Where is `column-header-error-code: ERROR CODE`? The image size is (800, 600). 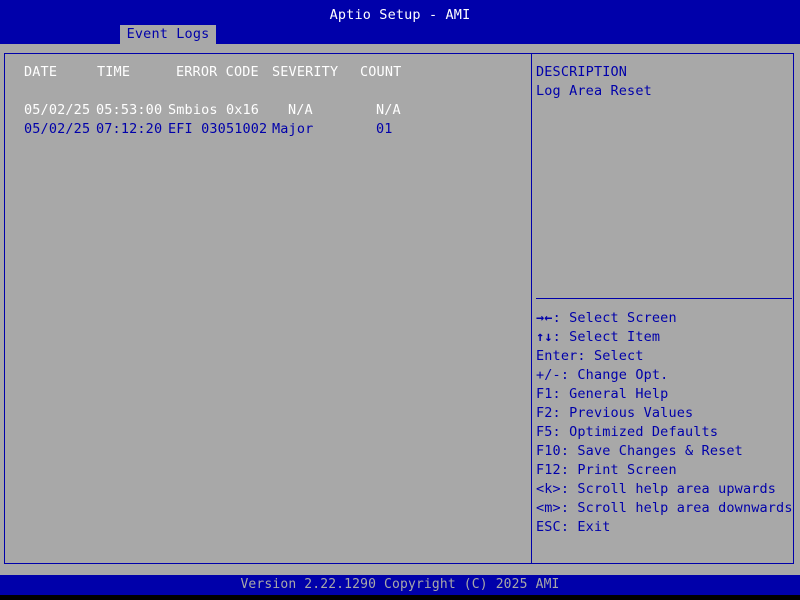
column-header-error-code: ERROR CODE is located at coordinates (217, 72).